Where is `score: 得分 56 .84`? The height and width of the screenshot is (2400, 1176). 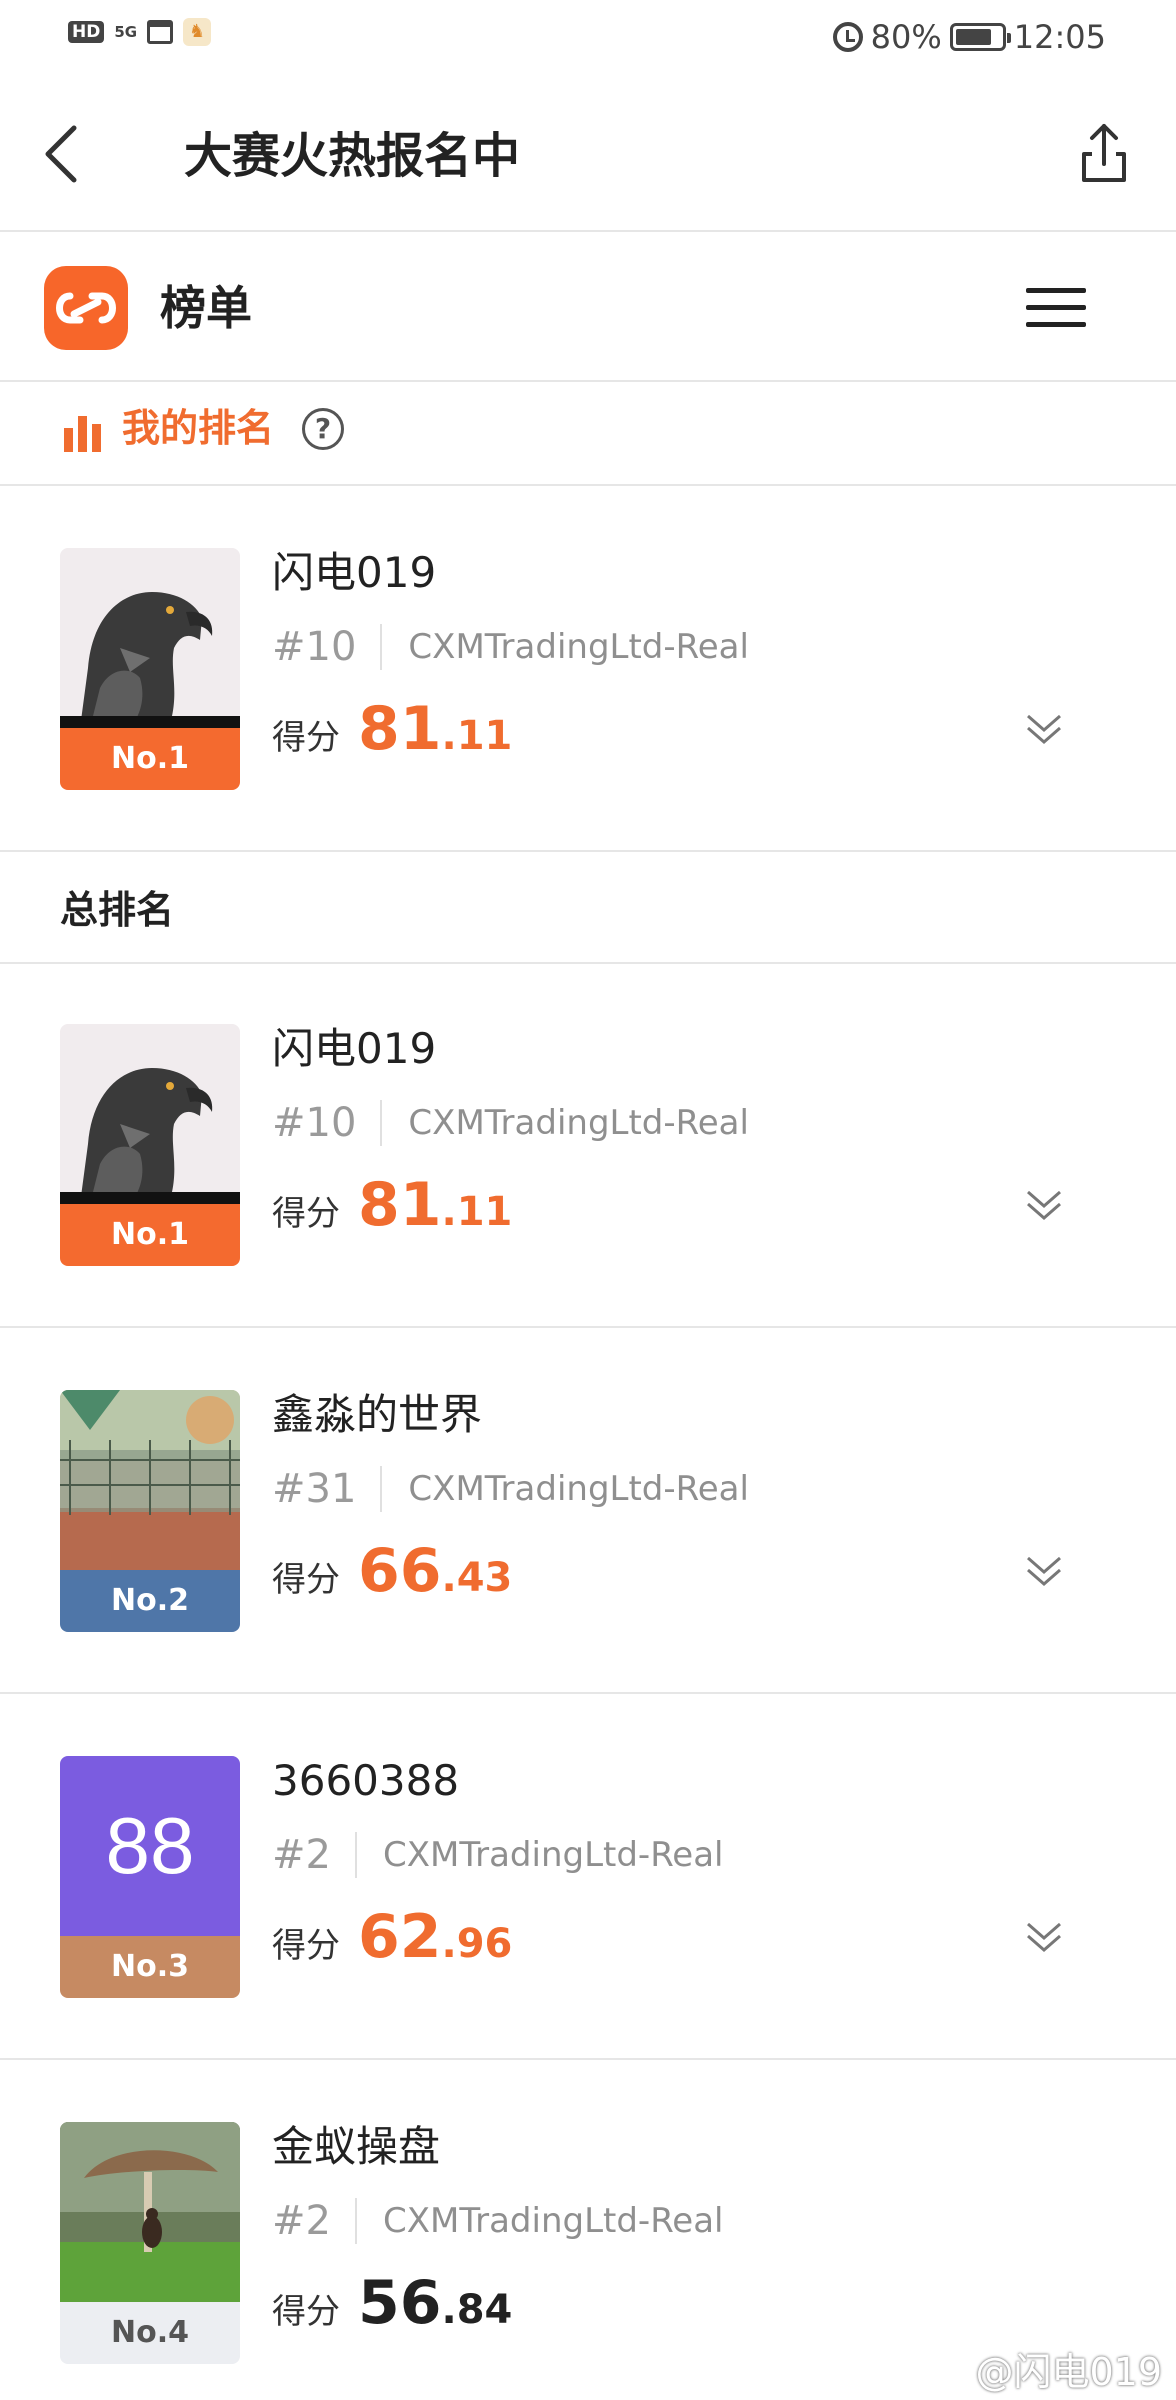 score: 得分 56 .84 is located at coordinates (392, 2306).